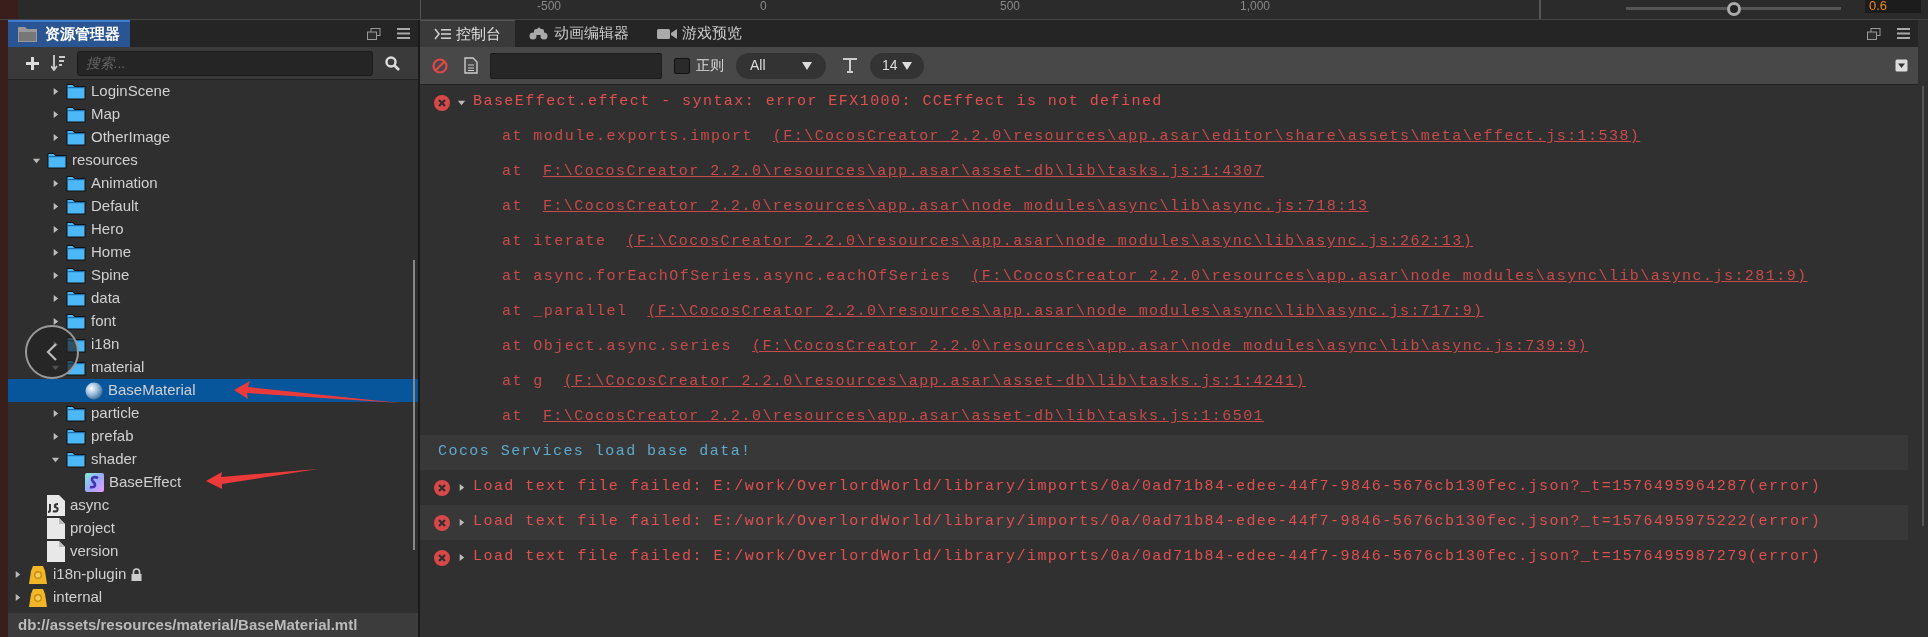 This screenshot has width=1928, height=637. Describe the element at coordinates (617, 347) in the screenshot. I see `stack-caller: at Object.async.series` at that location.